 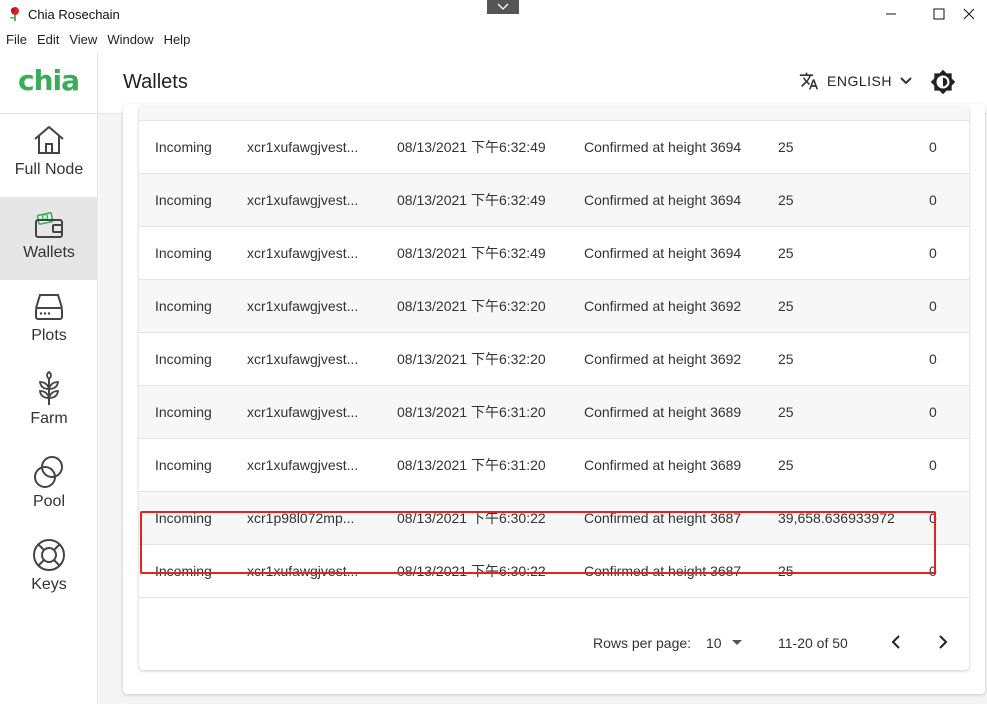 What do you see at coordinates (14, 14) in the screenshot?
I see `rose-icon` at bounding box center [14, 14].